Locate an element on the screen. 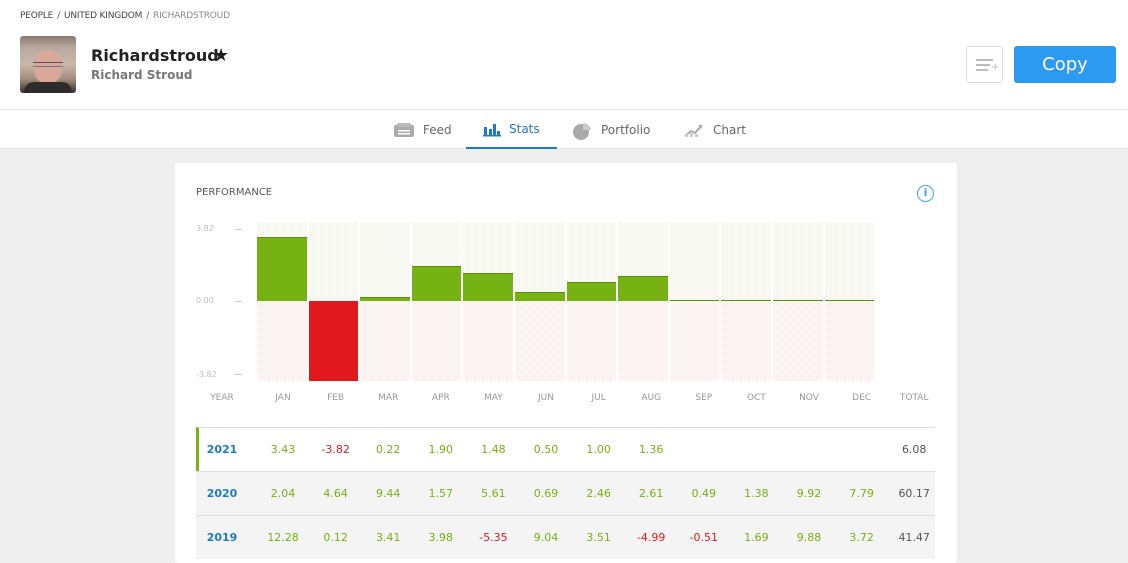 Image resolution: width=1128 pixels, height=563 pixels. column-header-sep: SEP is located at coordinates (704, 398).